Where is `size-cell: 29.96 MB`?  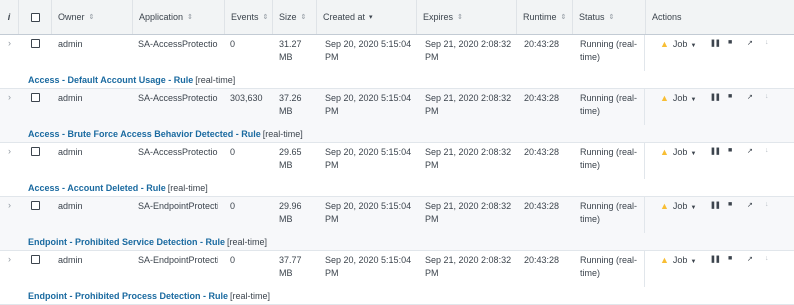
size-cell: 29.96 MB is located at coordinates (290, 213).